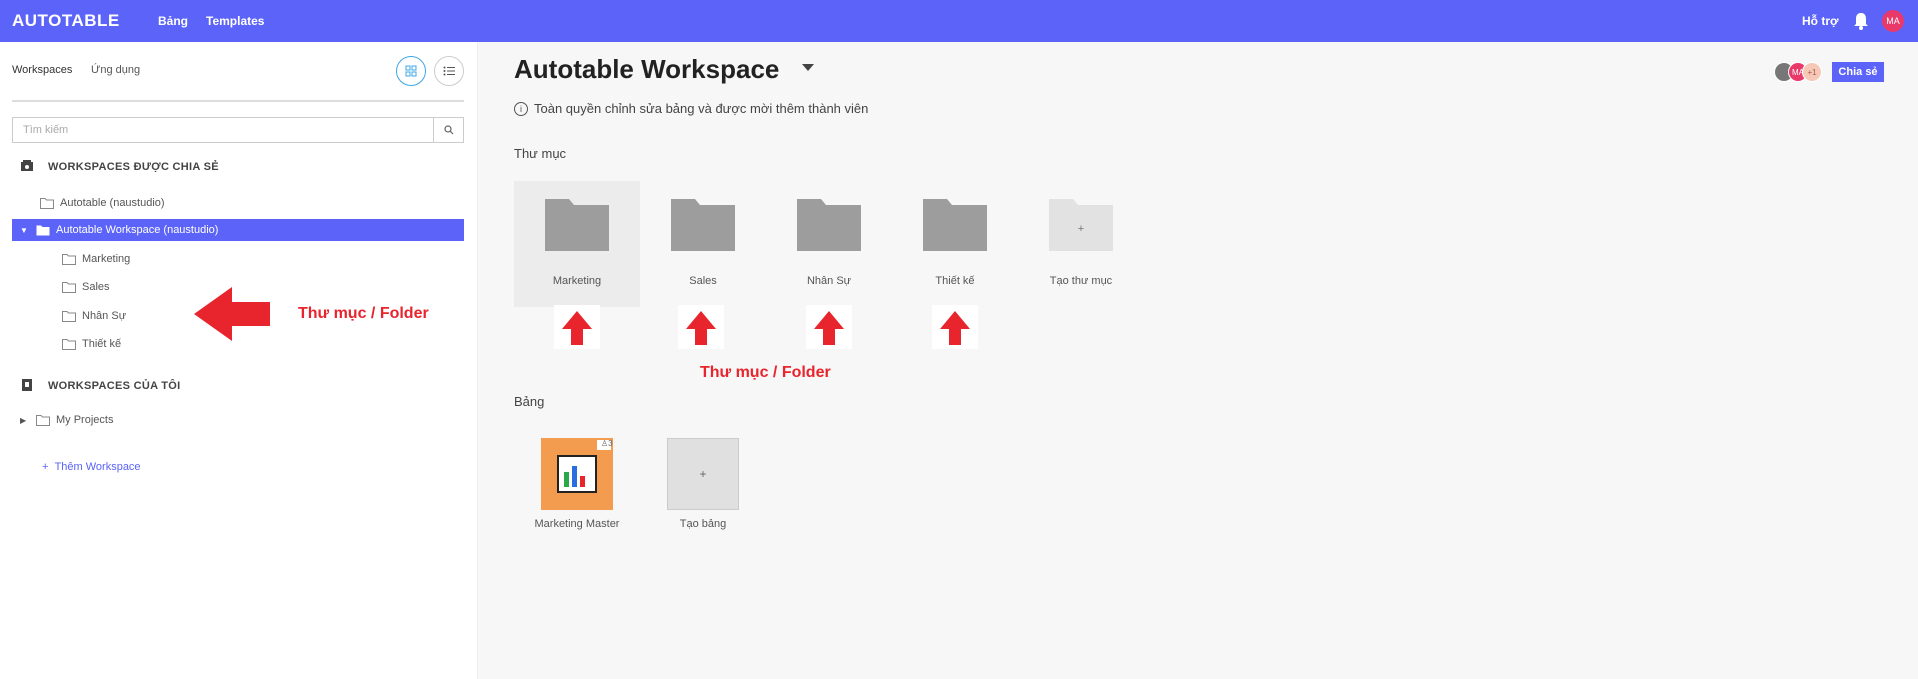 Image resolution: width=1918 pixels, height=679 pixels. I want to click on user-avatar: MA, so click(1893, 21).